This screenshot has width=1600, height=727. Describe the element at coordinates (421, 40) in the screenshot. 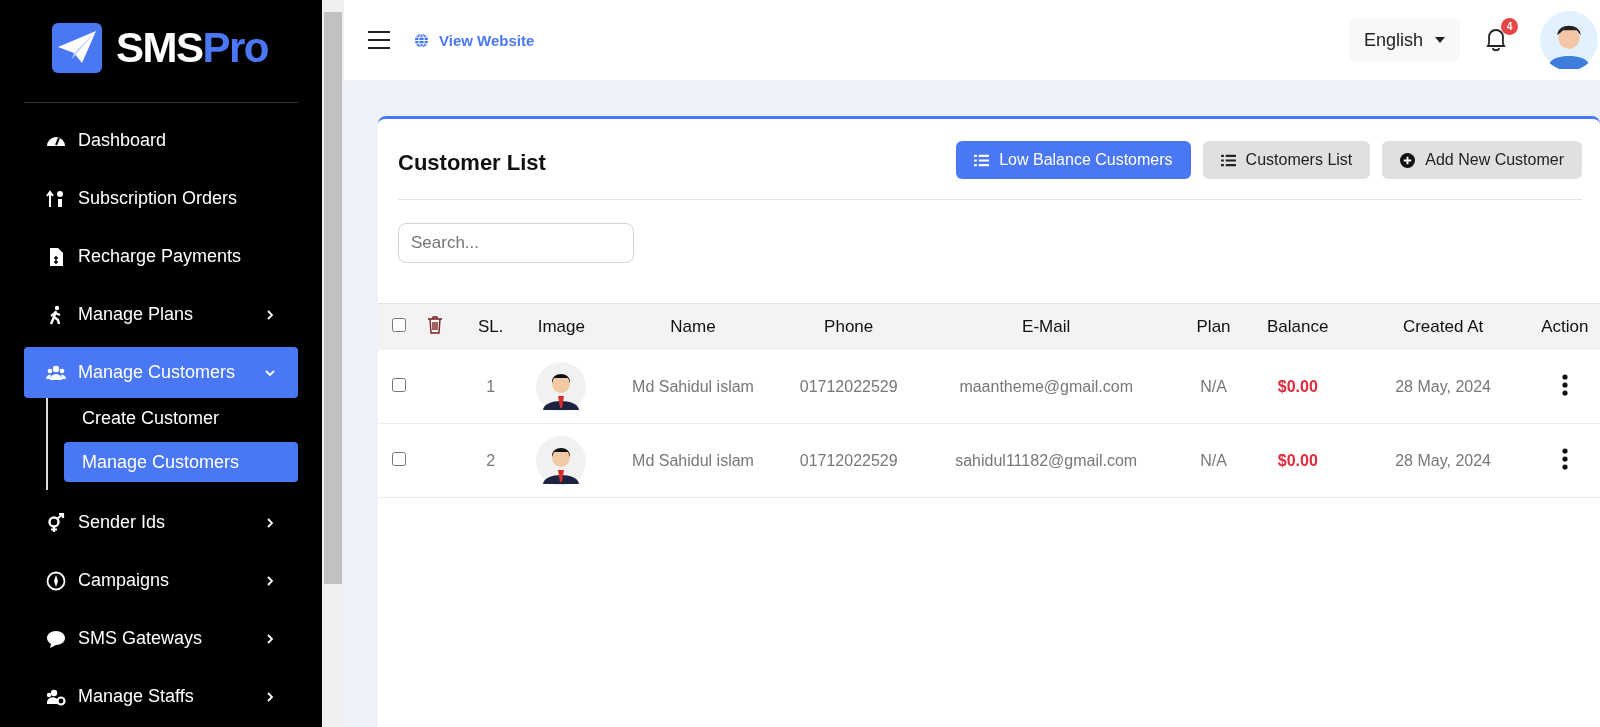

I see `globe-icon` at that location.